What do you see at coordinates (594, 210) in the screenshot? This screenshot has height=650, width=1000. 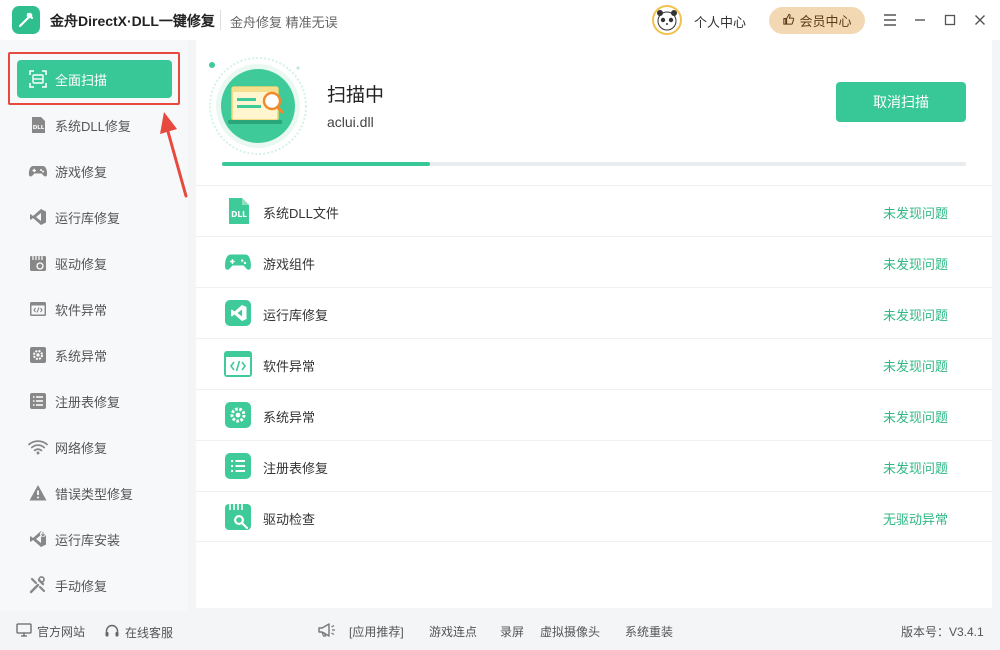 I see `result-row-system-dll: DLL 系统DLL文件 未发现问题` at bounding box center [594, 210].